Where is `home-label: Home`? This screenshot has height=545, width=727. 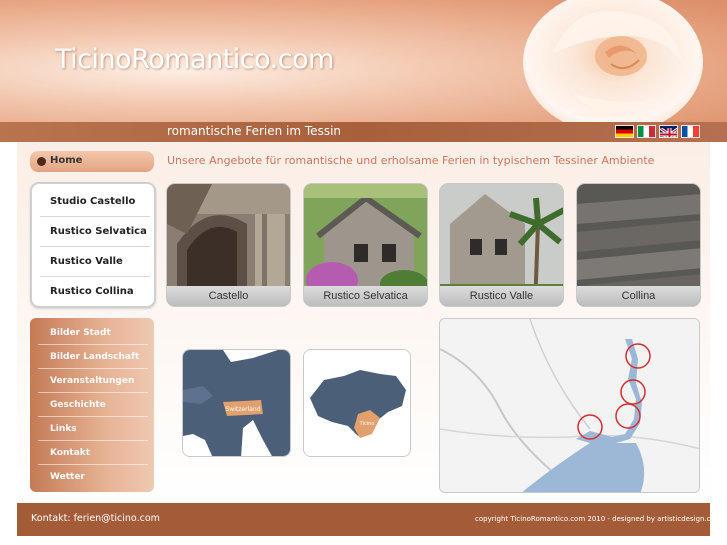 home-label: Home is located at coordinates (66, 160).